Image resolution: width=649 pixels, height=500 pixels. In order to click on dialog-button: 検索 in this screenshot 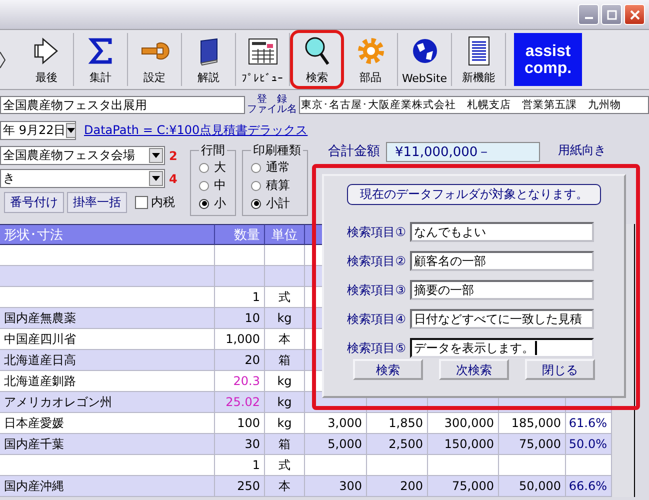, I will do `click(388, 369)`.